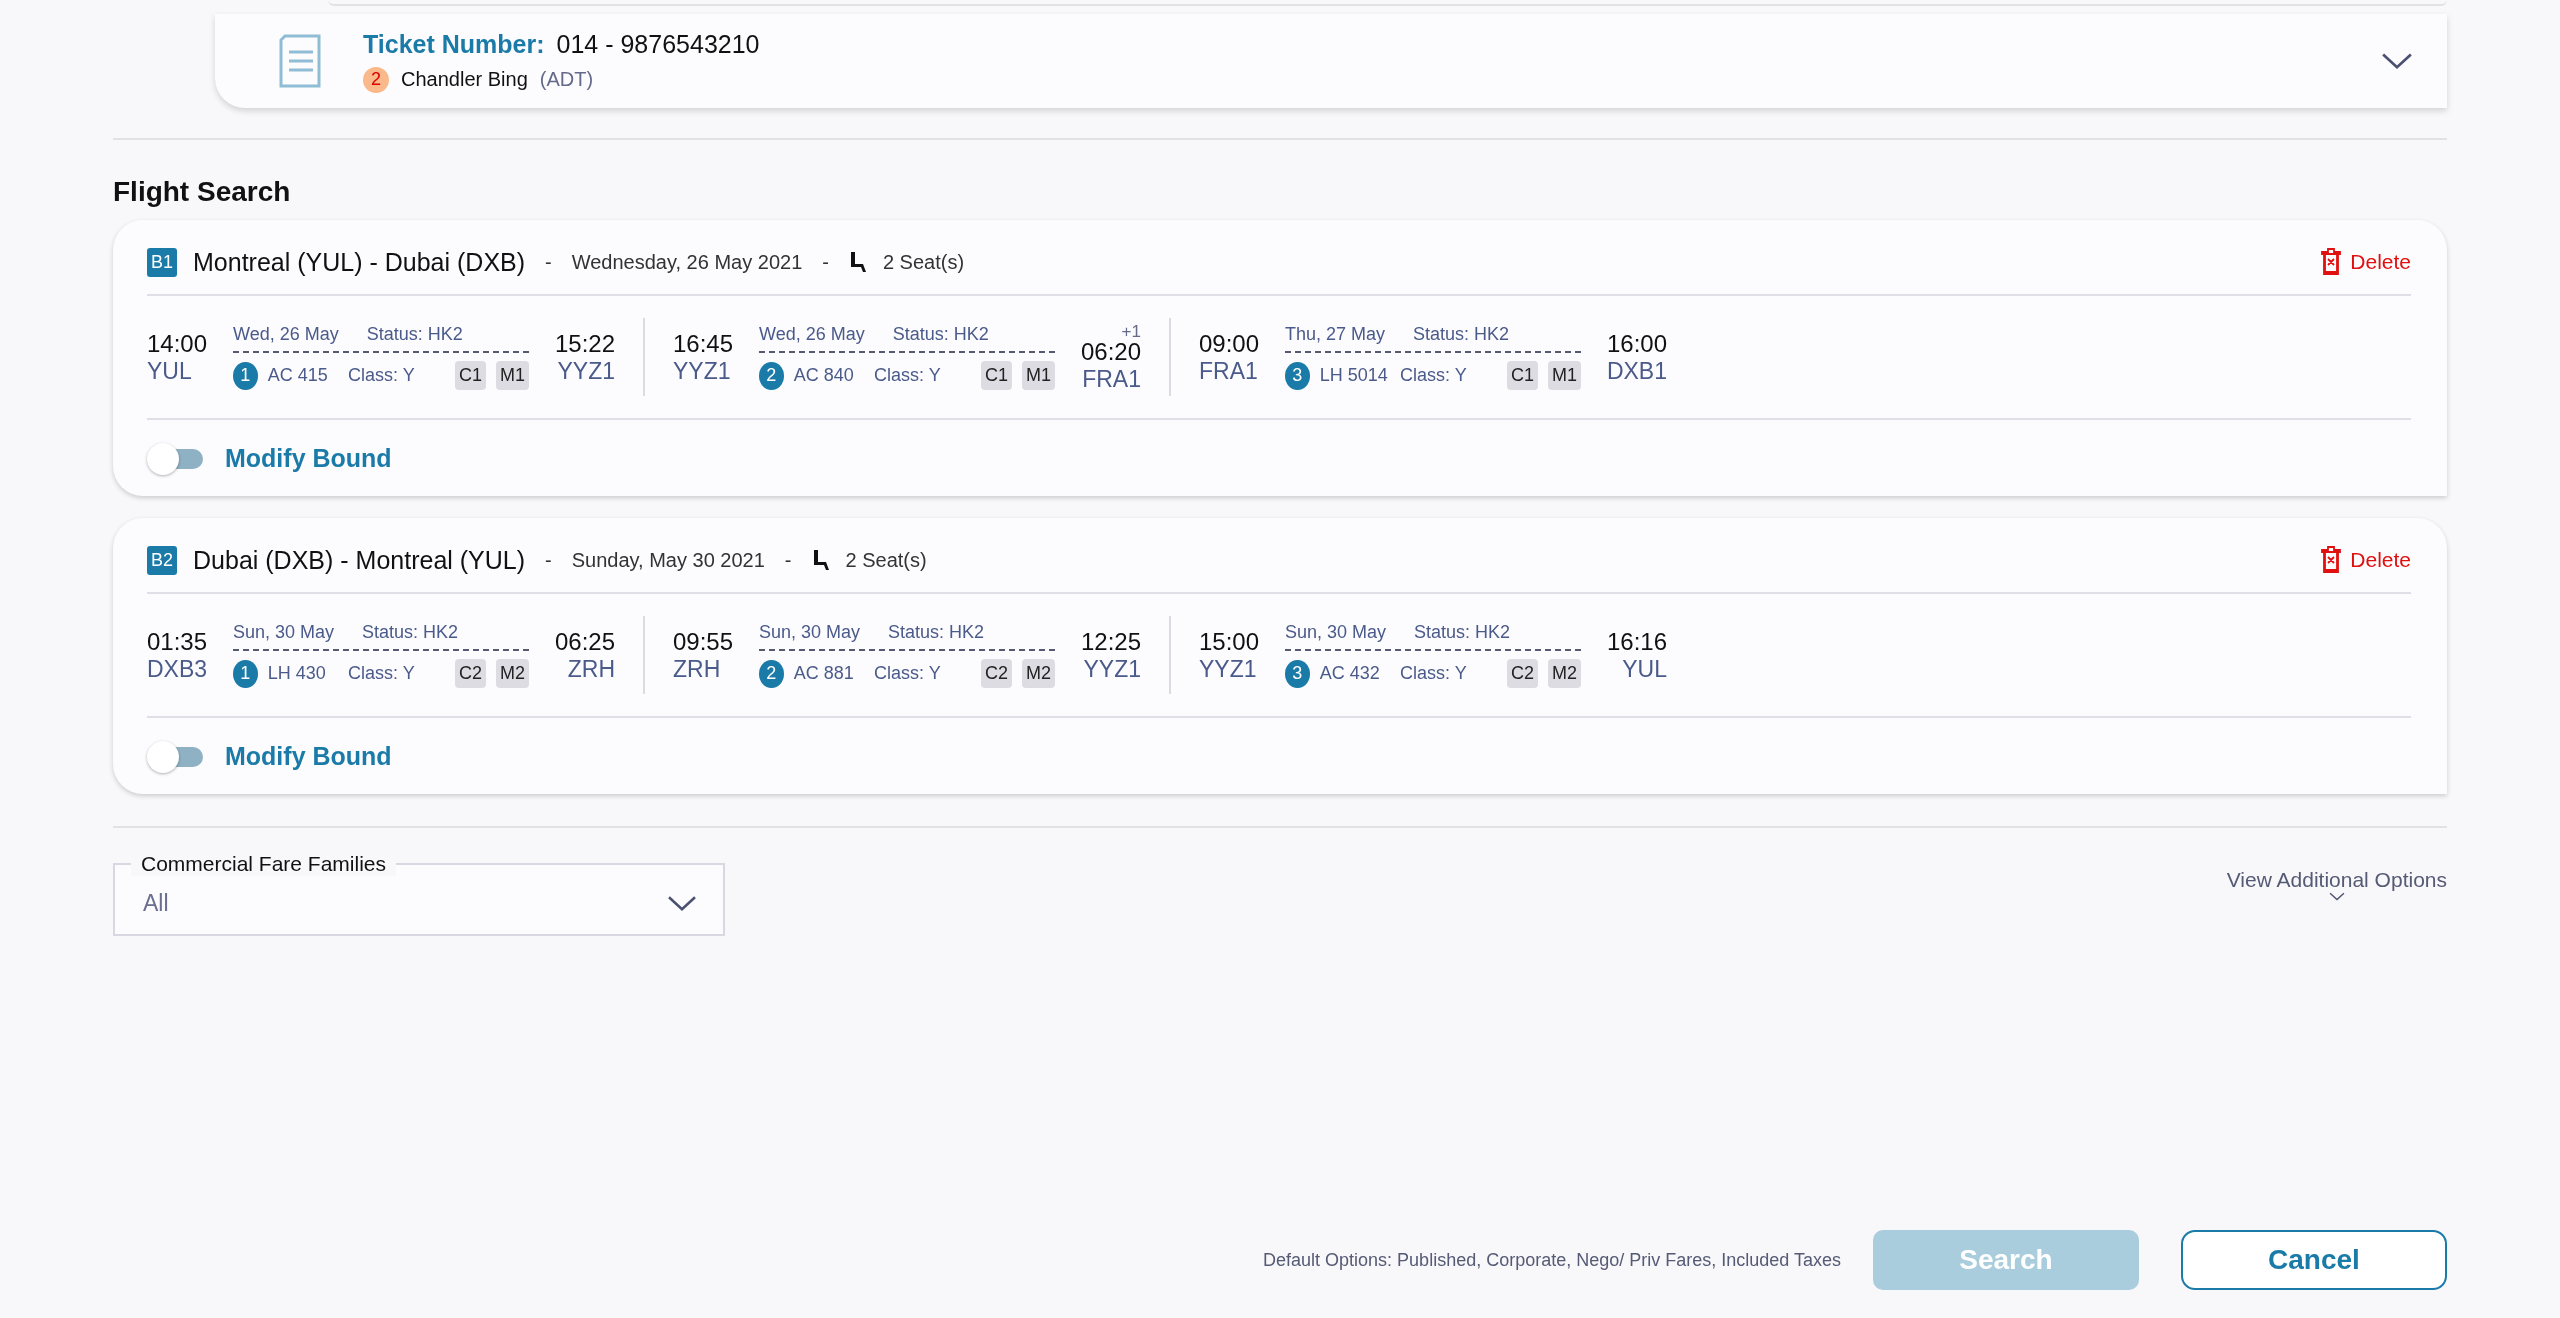 The width and height of the screenshot is (2560, 1318). Describe the element at coordinates (824, 375) in the screenshot. I see `flight-number: AC 840` at that location.